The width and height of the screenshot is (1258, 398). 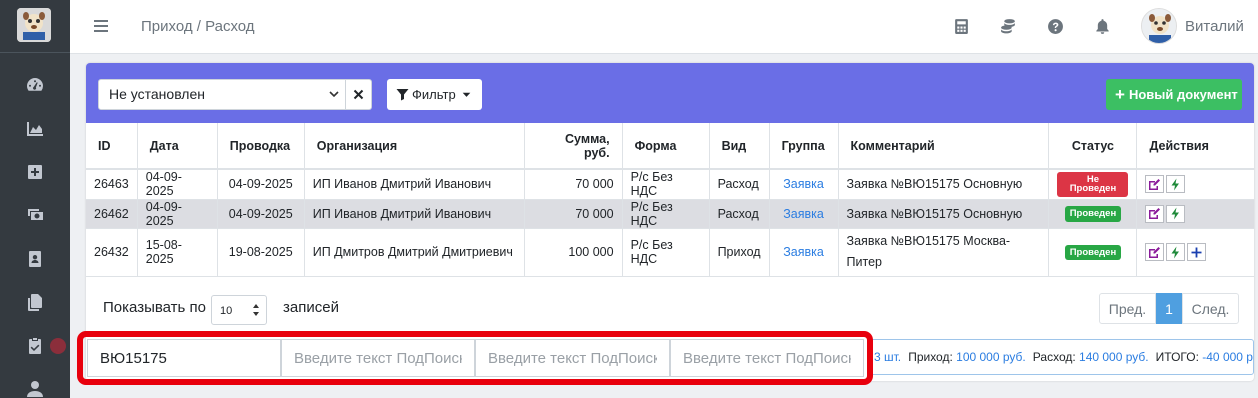 What do you see at coordinates (157, 94) in the screenshot?
I see `status-select-value: Не установлен` at bounding box center [157, 94].